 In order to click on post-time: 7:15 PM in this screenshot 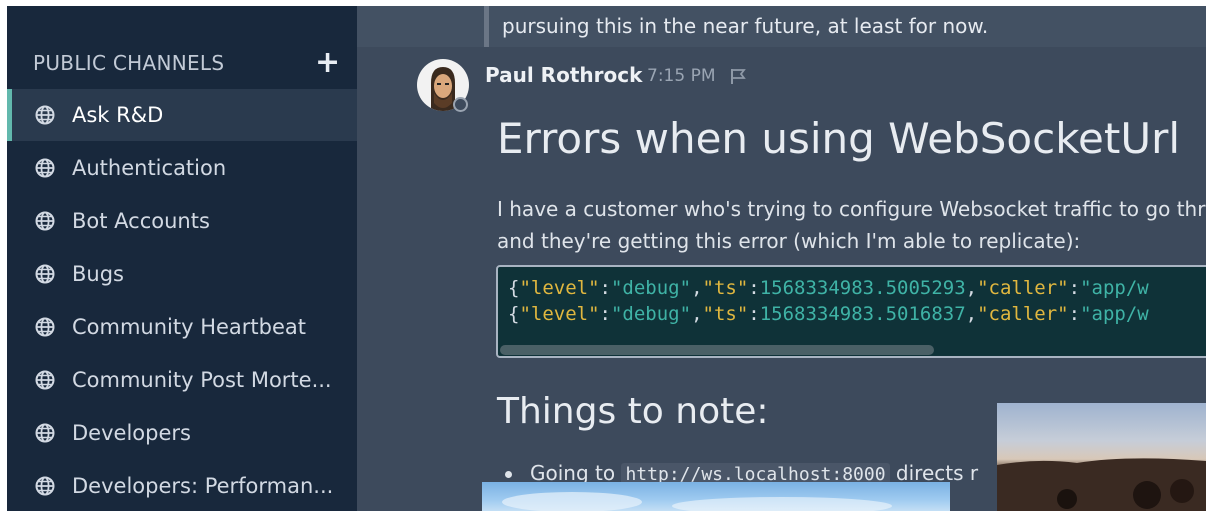, I will do `click(681, 76)`.